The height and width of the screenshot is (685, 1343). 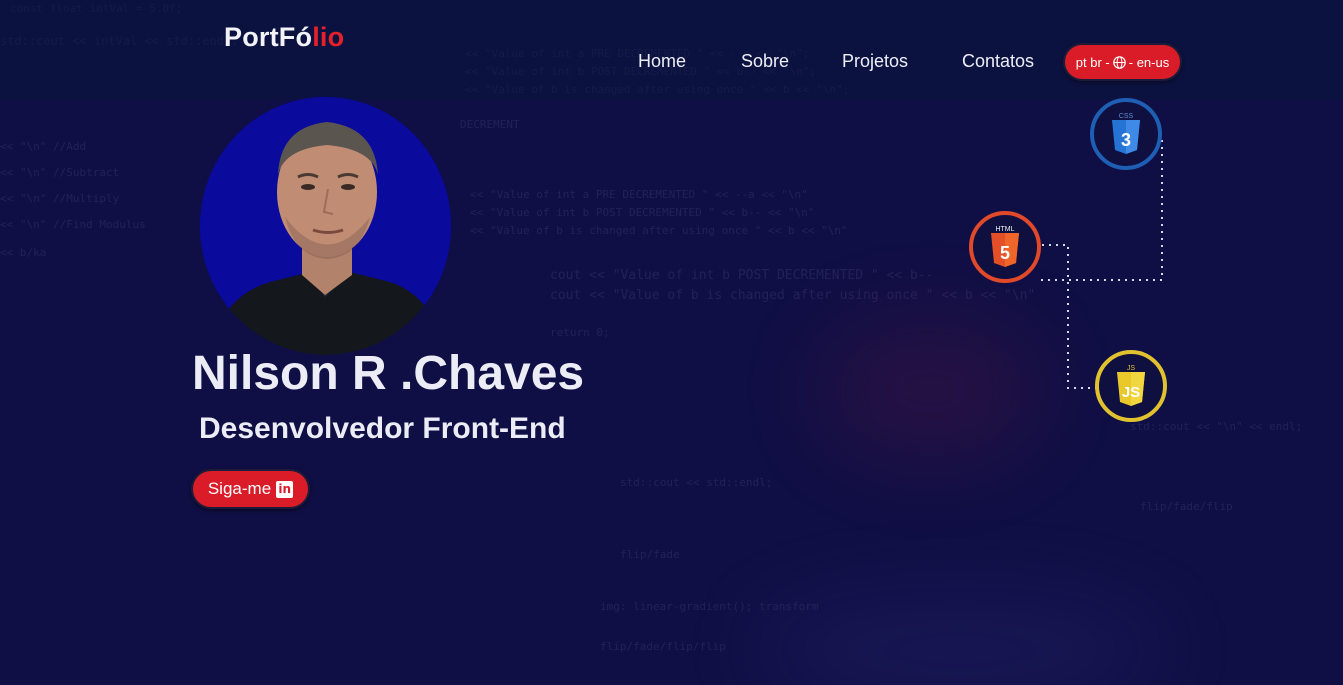 What do you see at coordinates (285, 489) in the screenshot?
I see `linkedin-icon: in` at bounding box center [285, 489].